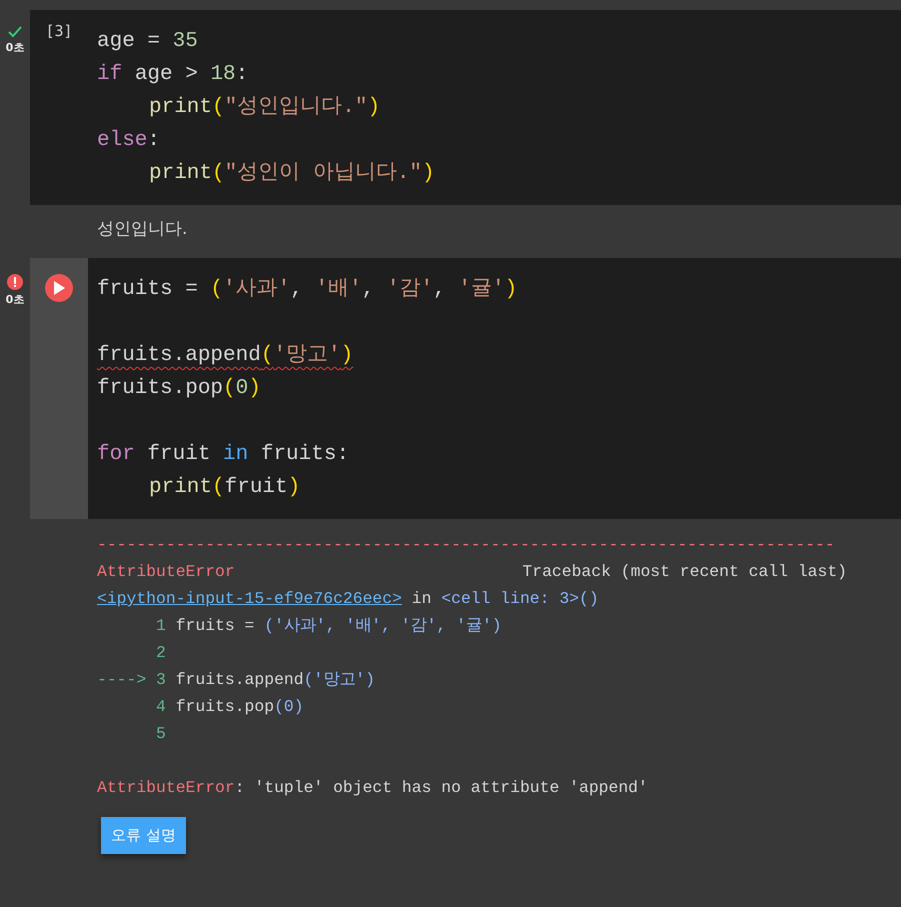 This screenshot has height=907, width=901. Describe the element at coordinates (292, 174) in the screenshot. I see `code-line: print("성인이 아닙니다.")` at that location.